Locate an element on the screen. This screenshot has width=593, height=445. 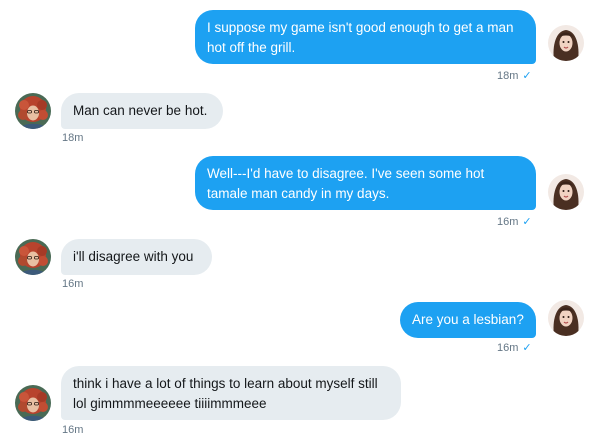
message-text: i'll disagree with you is located at coordinates (133, 256).